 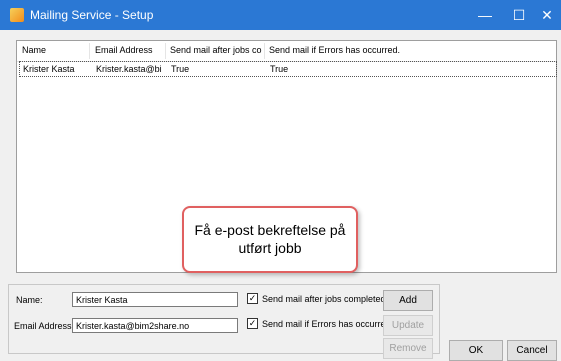 I want to click on window-title: Mailing Service - Setup, so click(x=92, y=15).